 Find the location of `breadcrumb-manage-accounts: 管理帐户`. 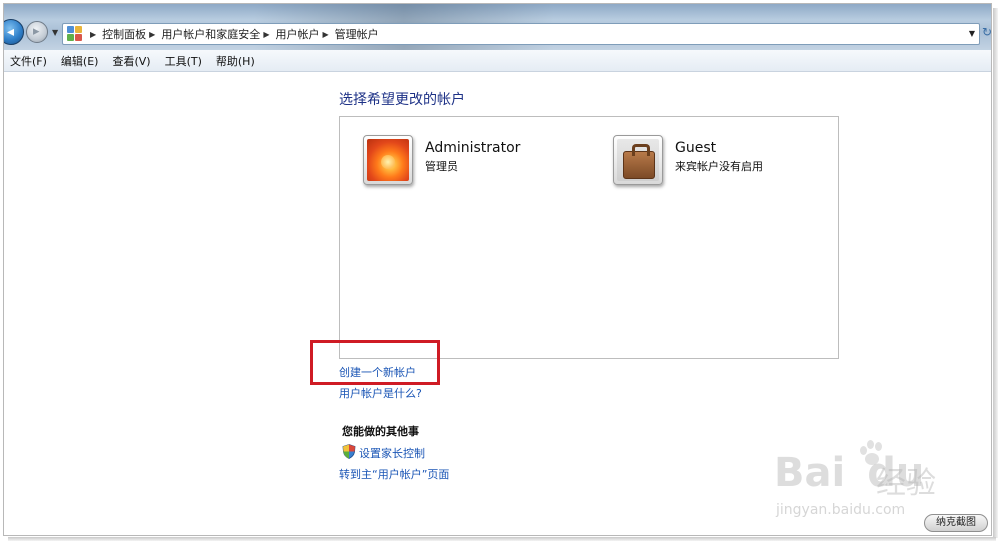

breadcrumb-manage-accounts: 管理帐户 is located at coordinates (357, 34).